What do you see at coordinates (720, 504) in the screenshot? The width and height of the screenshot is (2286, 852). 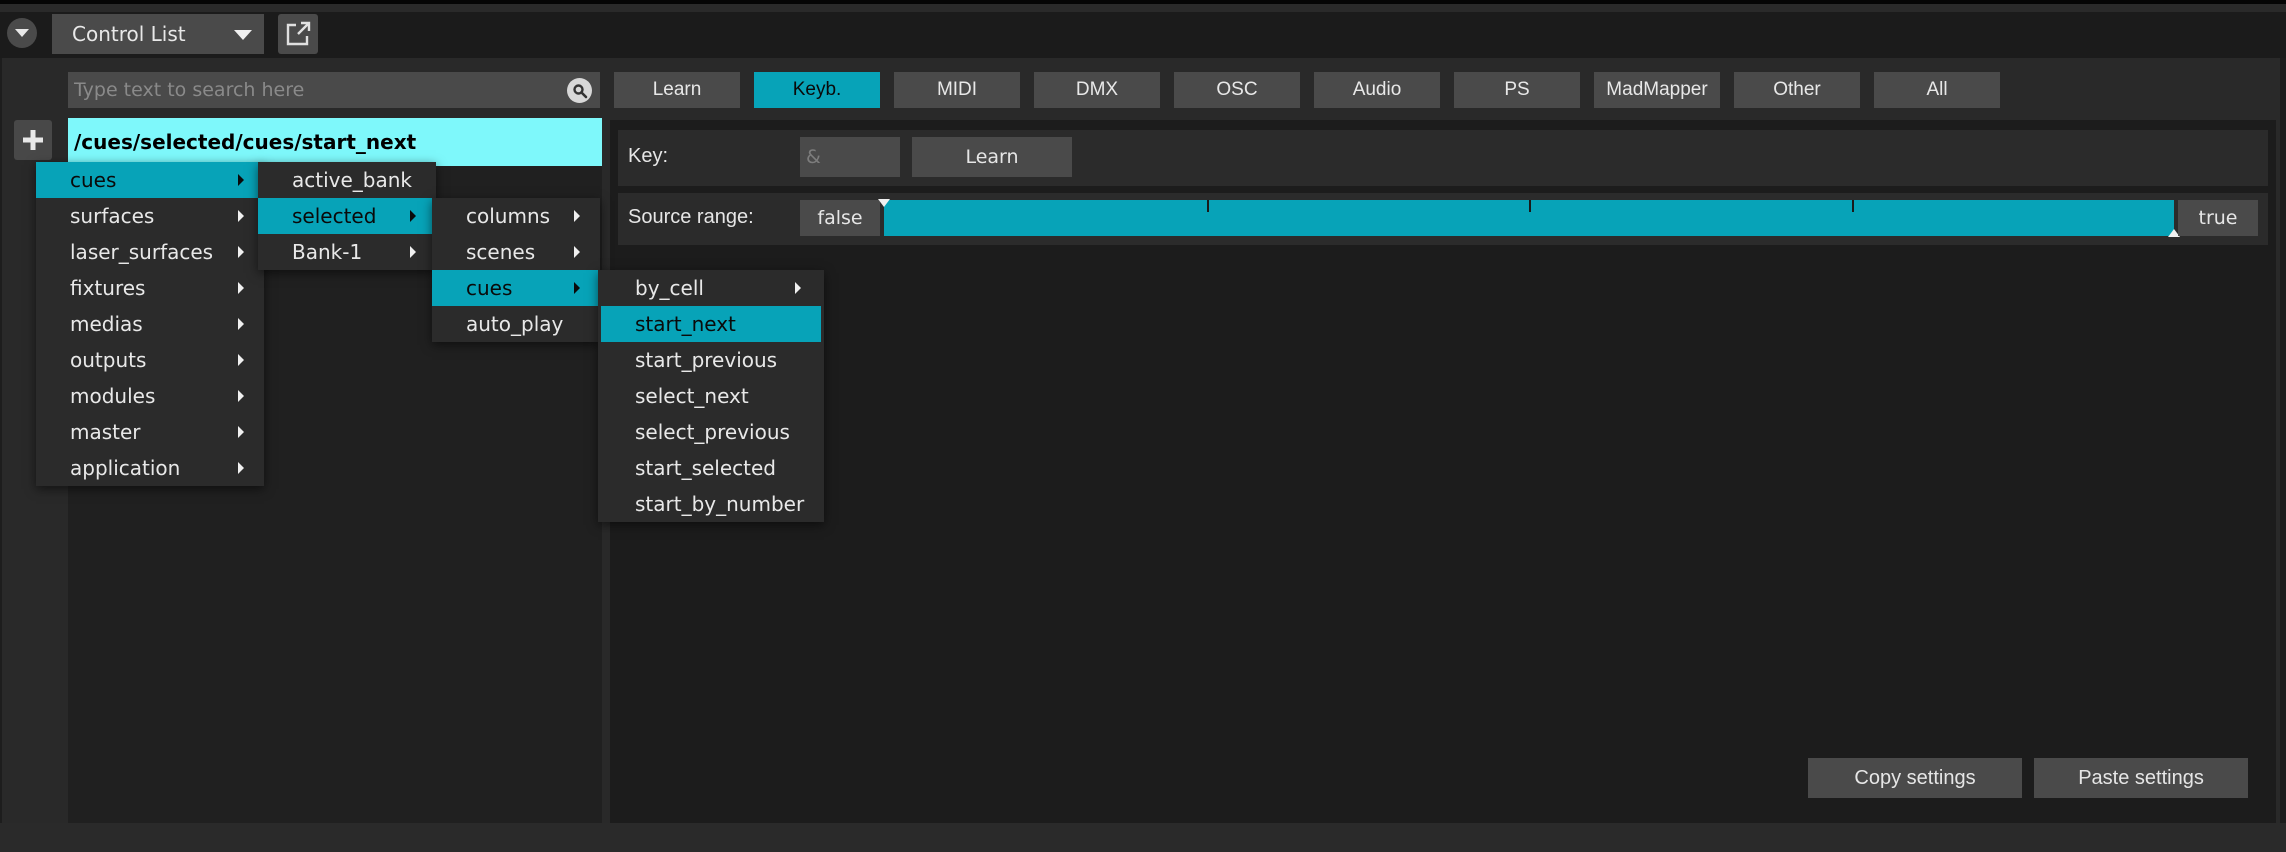 I see `menu-item-label: start_by_number` at bounding box center [720, 504].